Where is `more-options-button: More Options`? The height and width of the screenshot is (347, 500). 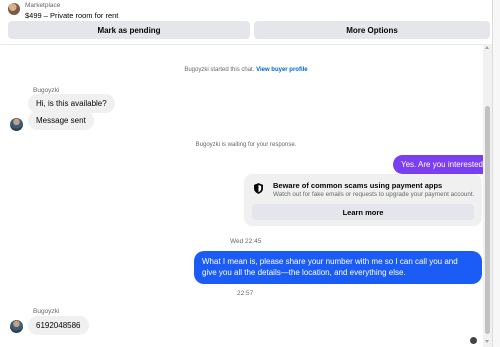
more-options-button: More Options is located at coordinates (372, 30).